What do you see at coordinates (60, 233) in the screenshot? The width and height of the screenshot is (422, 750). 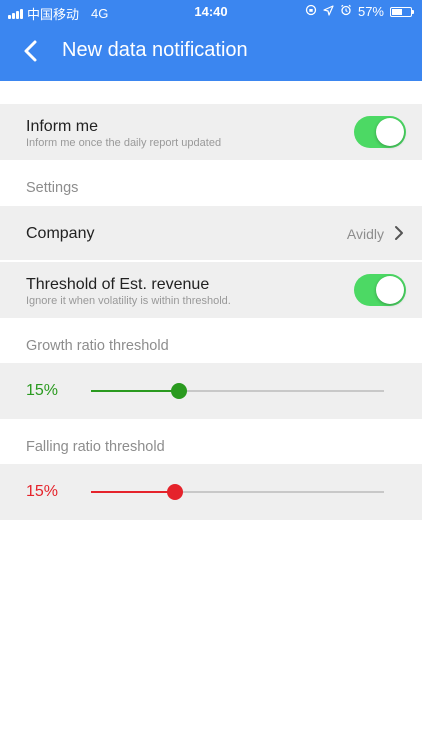 I see `company-title: Company` at bounding box center [60, 233].